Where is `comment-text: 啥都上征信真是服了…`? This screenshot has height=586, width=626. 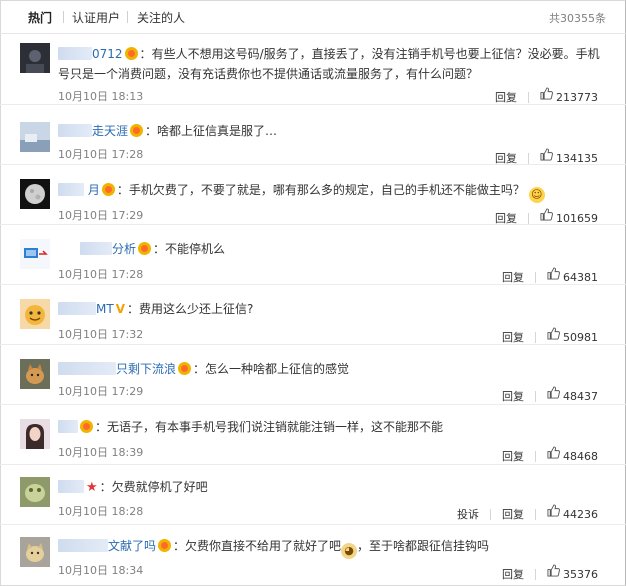
comment-text: 啥都上征信真是服了… is located at coordinates (217, 131).